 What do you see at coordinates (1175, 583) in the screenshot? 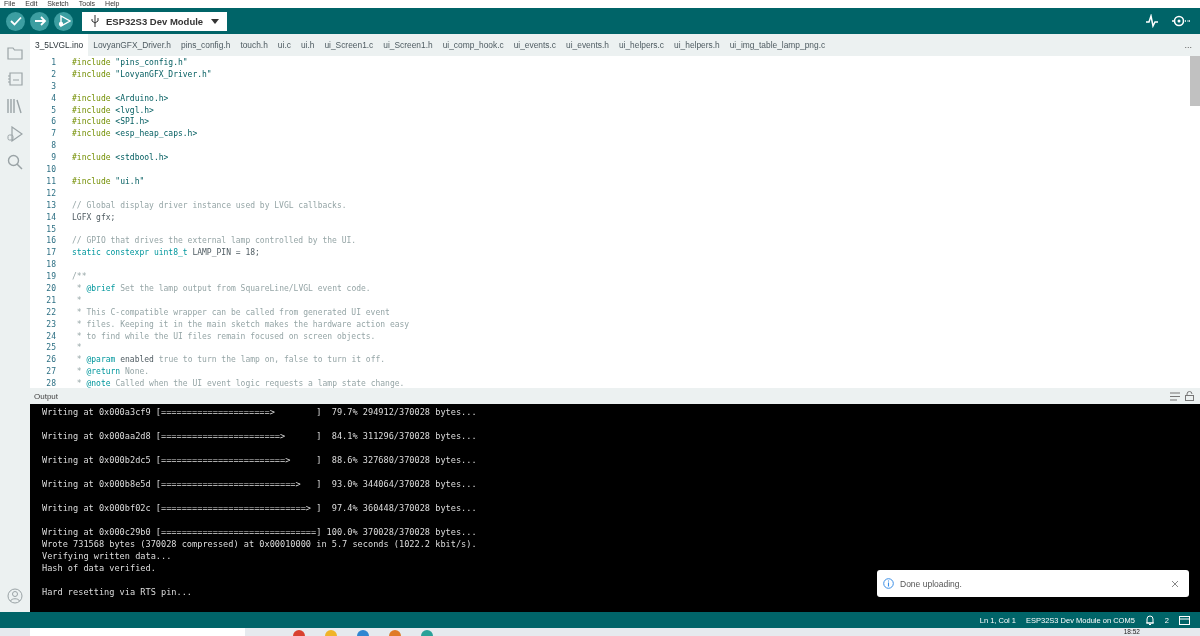
I see `close-icon` at bounding box center [1175, 583].